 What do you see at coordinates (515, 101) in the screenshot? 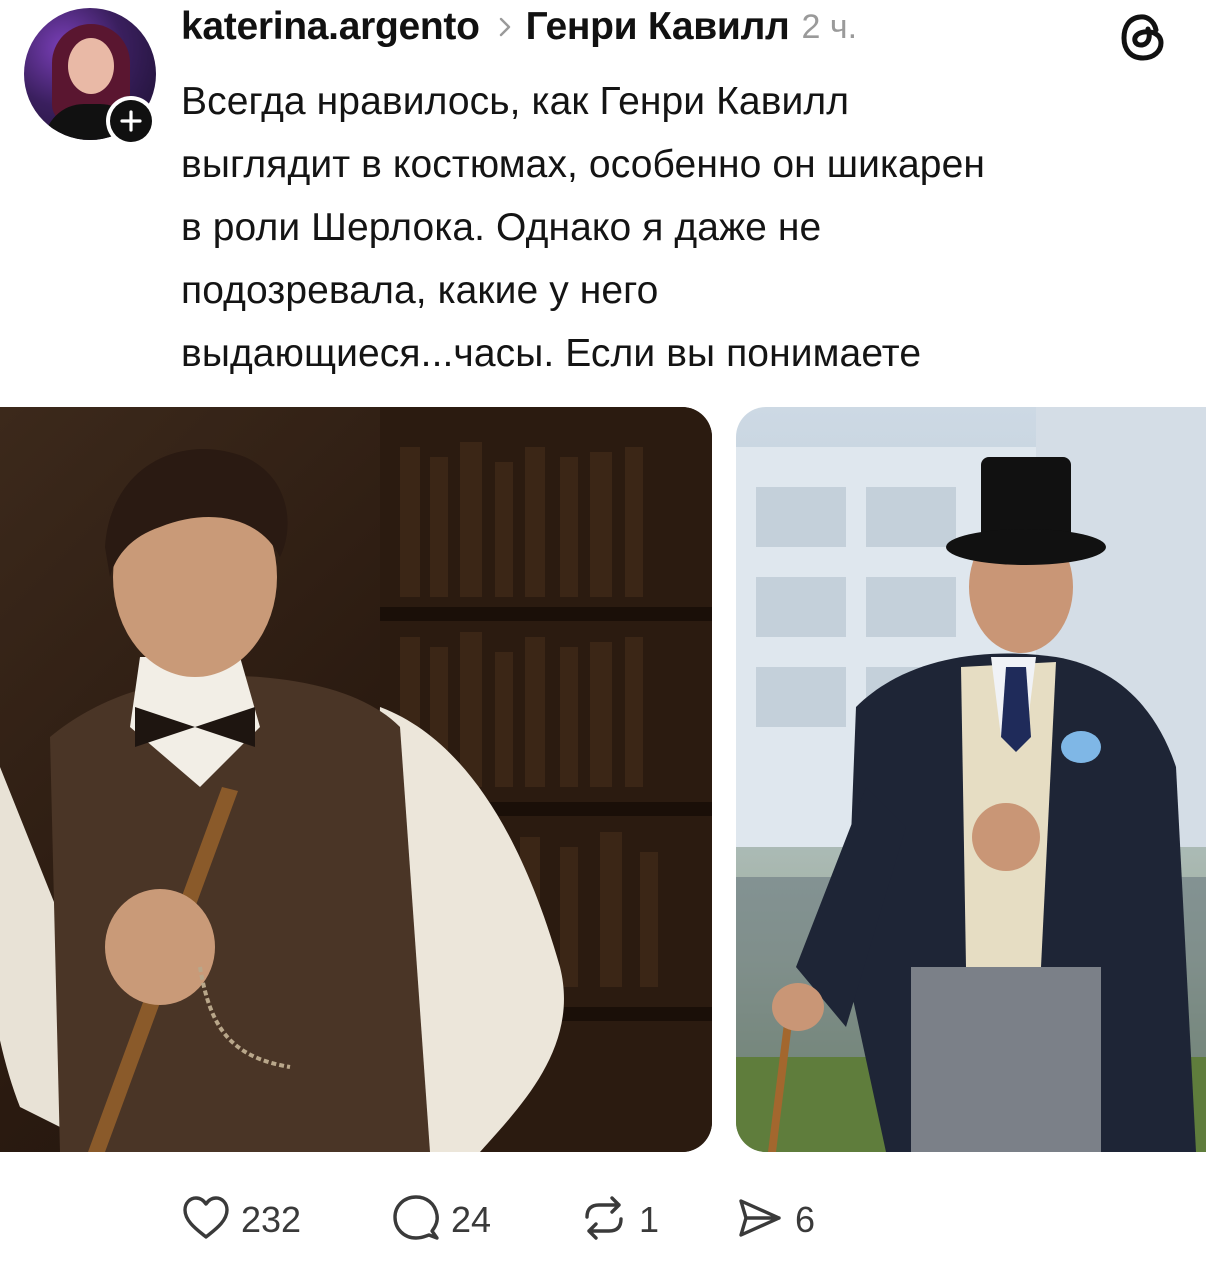
I see `post-text-line: Всегда нравилось, как Генри Кавилл` at bounding box center [515, 101].